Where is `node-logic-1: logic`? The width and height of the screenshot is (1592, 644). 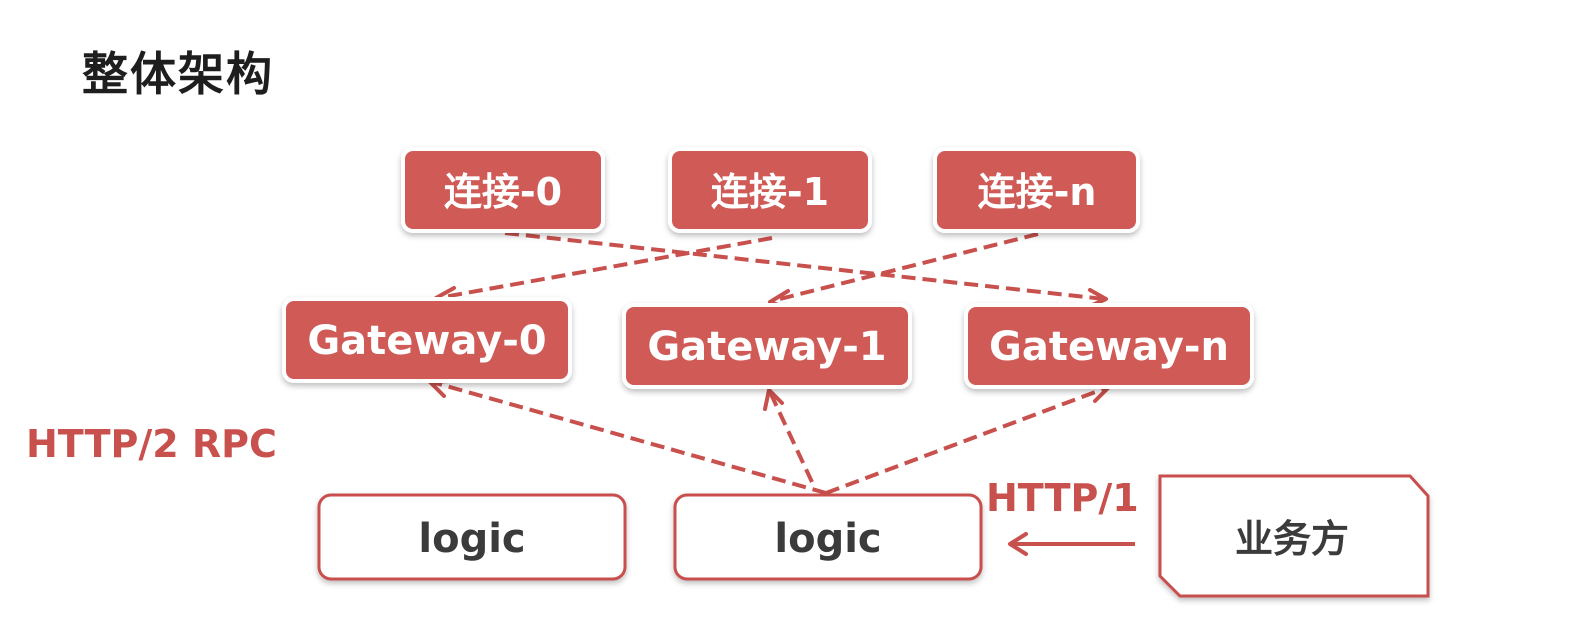 node-logic-1: logic is located at coordinates (472, 537).